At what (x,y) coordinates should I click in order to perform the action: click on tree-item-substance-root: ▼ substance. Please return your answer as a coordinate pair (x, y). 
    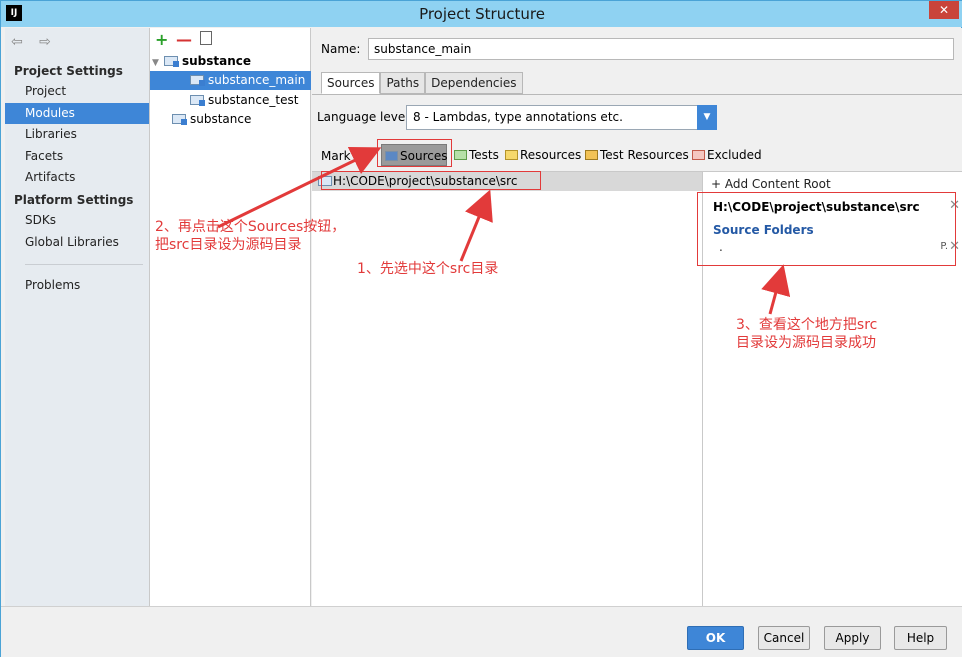
    Looking at the image, I should click on (201, 61).